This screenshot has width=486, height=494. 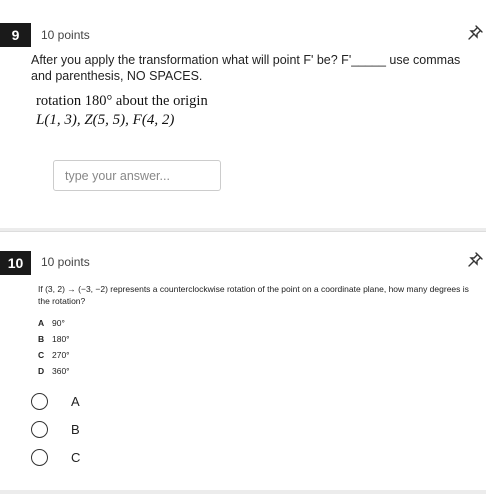 I want to click on answer-input, so click(x=137, y=175).